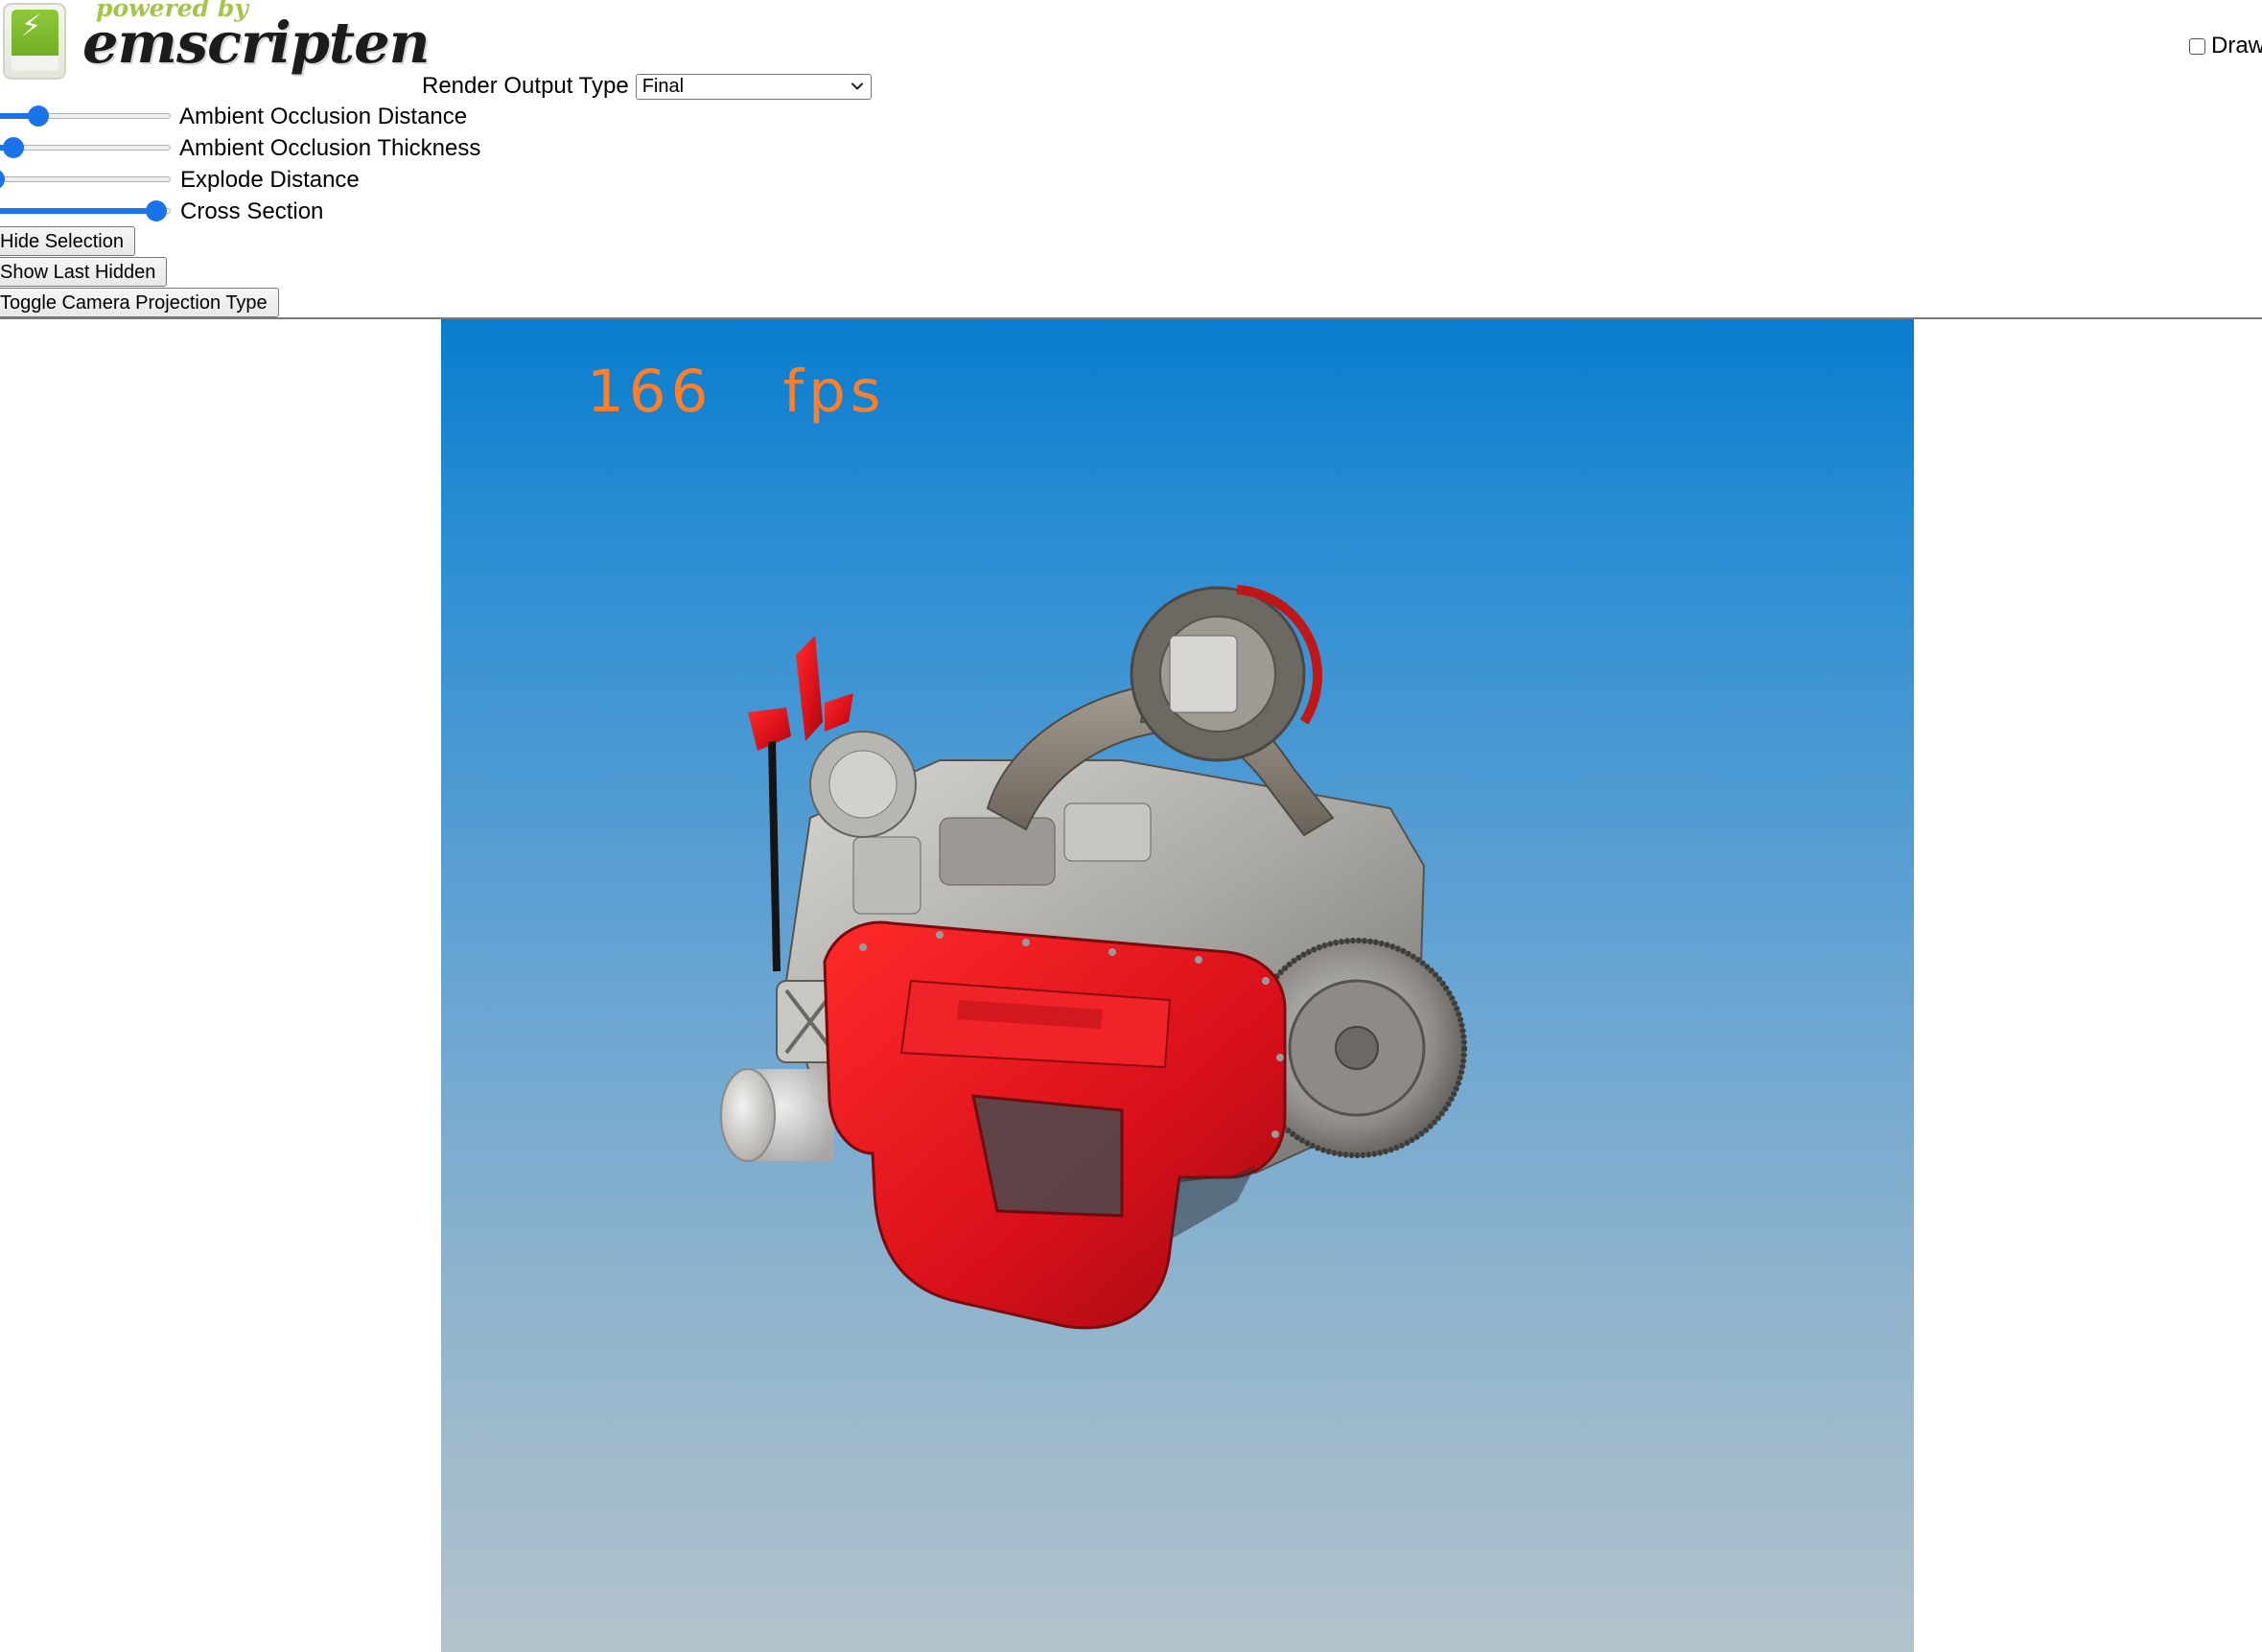  I want to click on ambient-occlusion-thickness-slider, so click(86, 147).